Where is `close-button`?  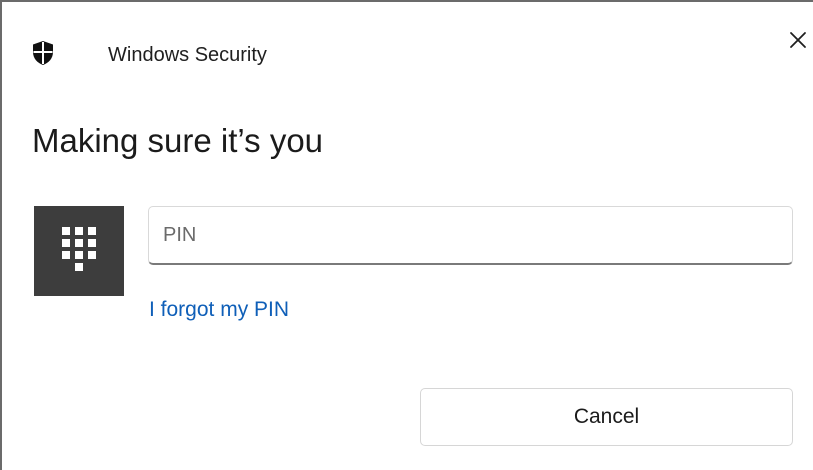 close-button is located at coordinates (797, 42).